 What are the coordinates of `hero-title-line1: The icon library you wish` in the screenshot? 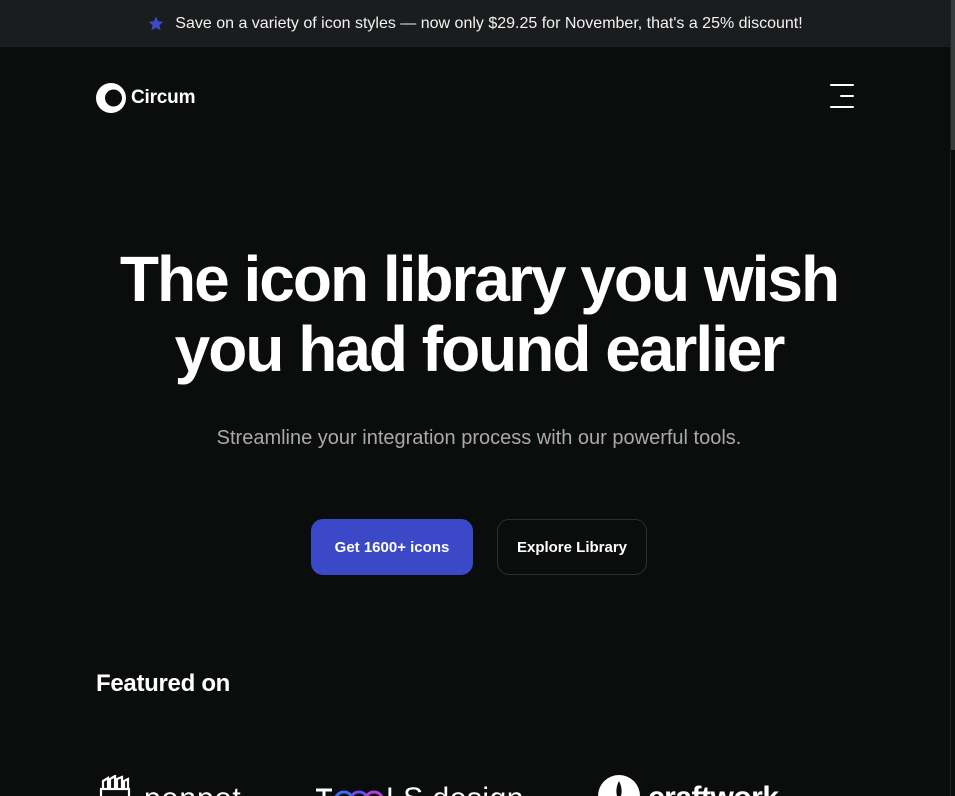 It's located at (479, 279).